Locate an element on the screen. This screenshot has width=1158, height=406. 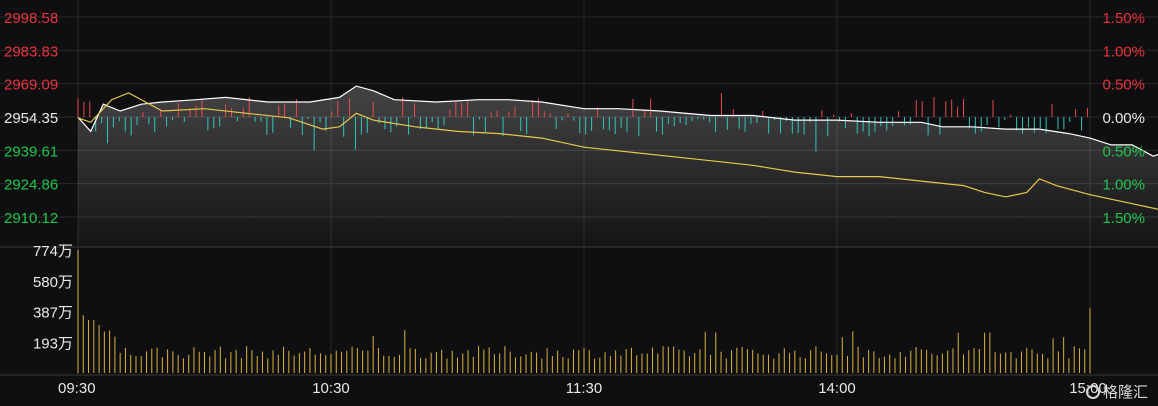
watermark: 格隆汇 is located at coordinates (1116, 391).